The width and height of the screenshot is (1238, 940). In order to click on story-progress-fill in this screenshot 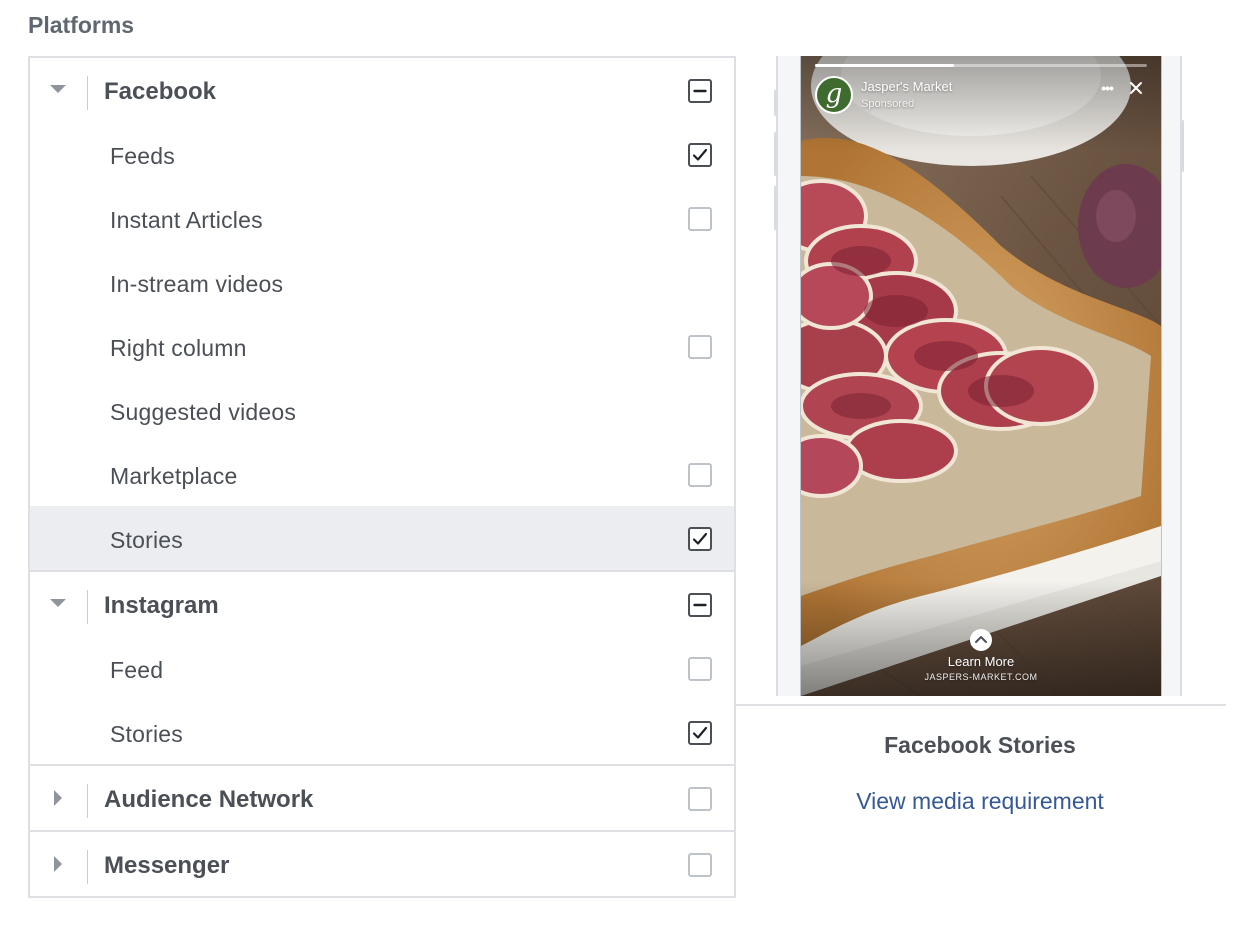, I will do `click(885, 65)`.